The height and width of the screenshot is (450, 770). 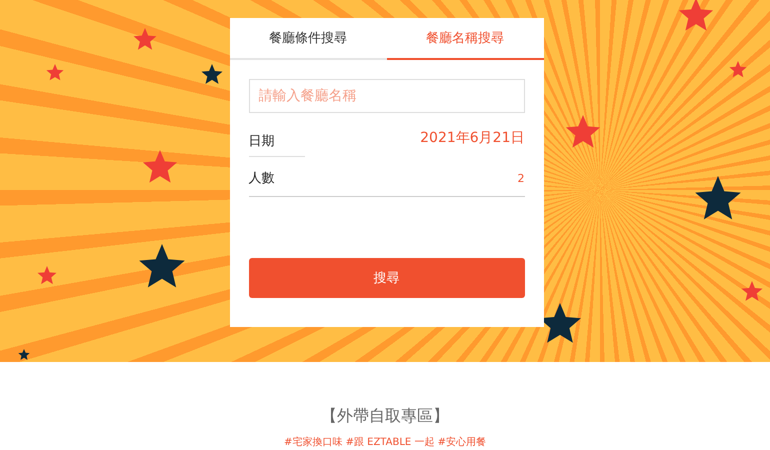 What do you see at coordinates (465, 39) in the screenshot?
I see `tab: 餐廳名稱搜尋` at bounding box center [465, 39].